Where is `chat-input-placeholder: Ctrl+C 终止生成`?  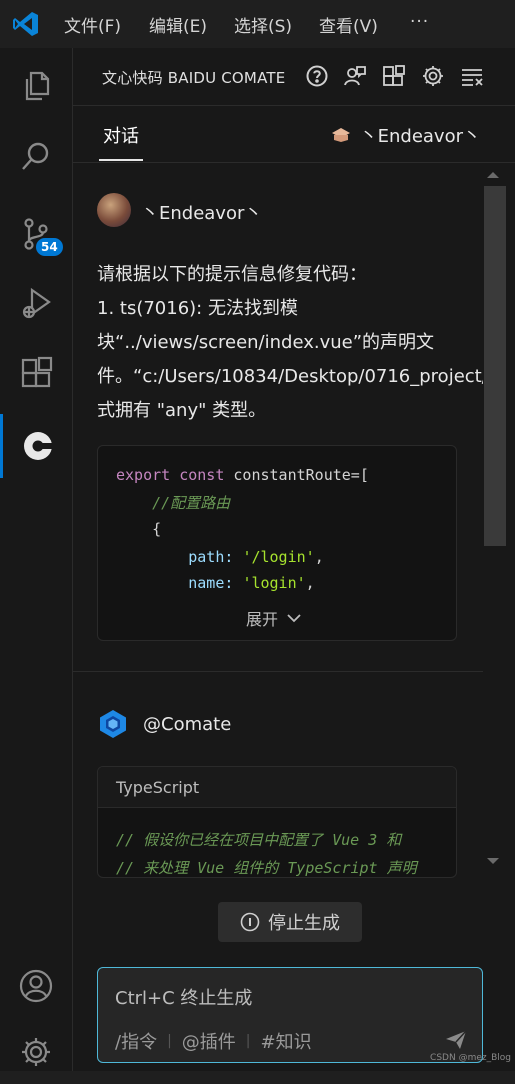
chat-input-placeholder: Ctrl+C 终止生成 is located at coordinates (184, 998).